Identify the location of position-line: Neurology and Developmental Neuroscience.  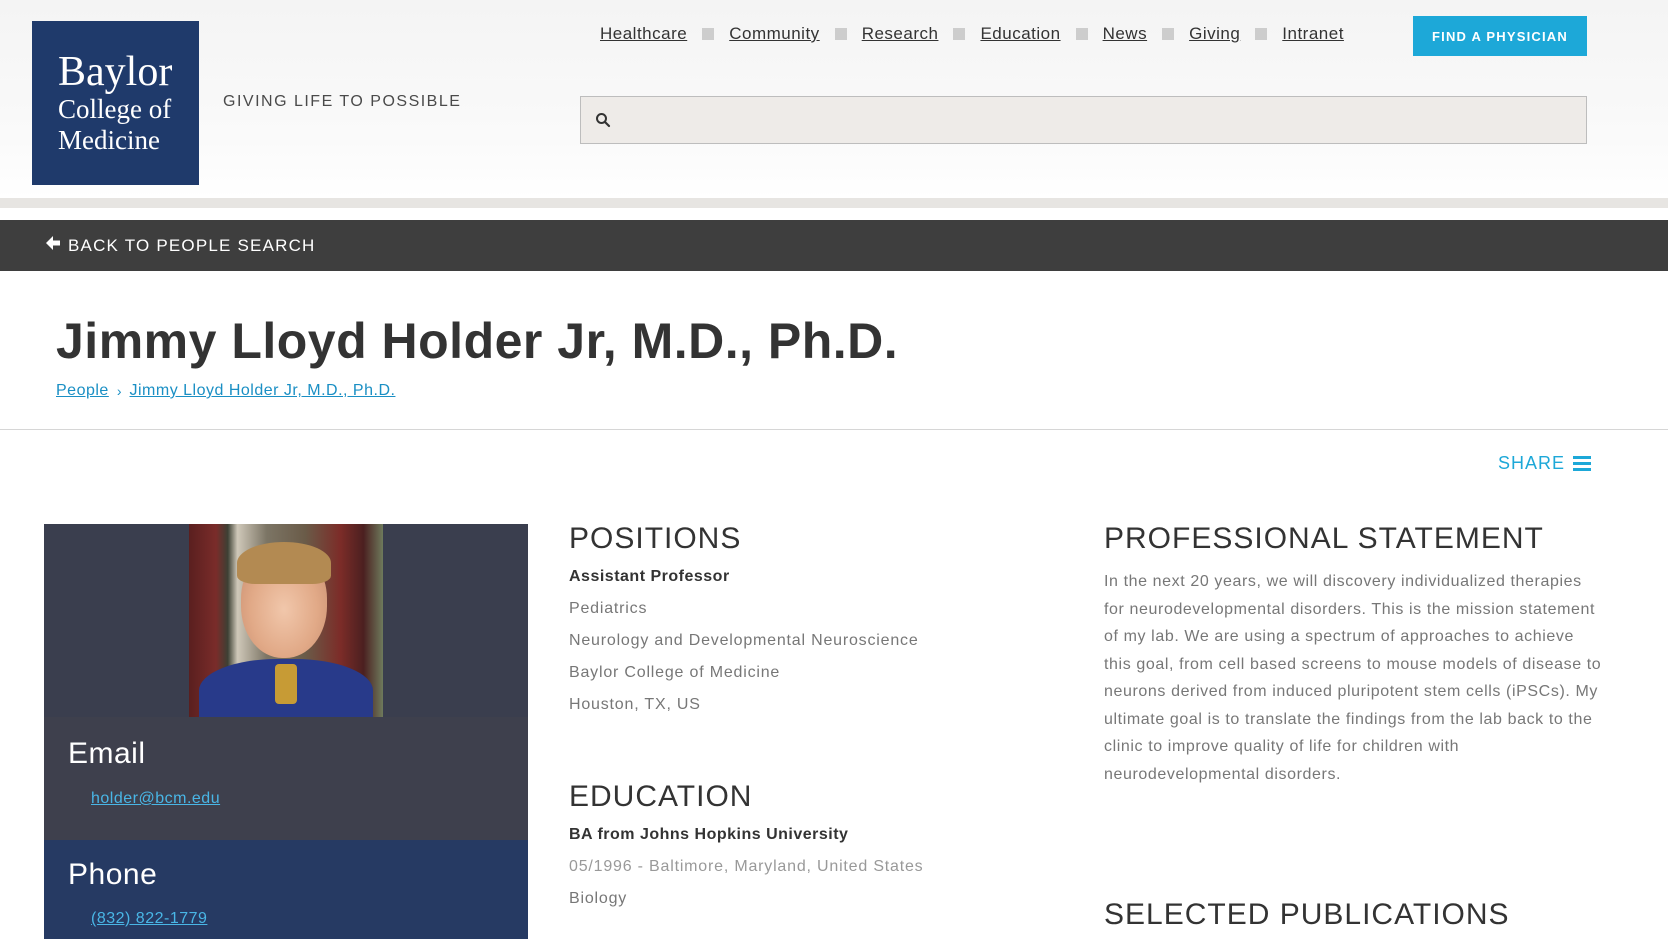
(744, 640).